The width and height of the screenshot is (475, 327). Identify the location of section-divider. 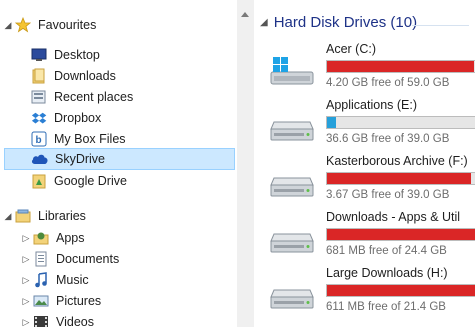
(440, 25).